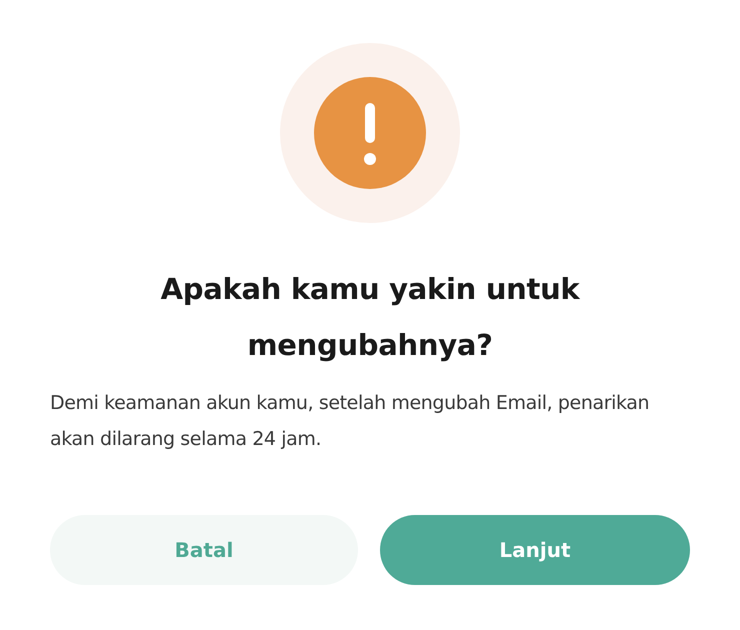 This screenshot has height=630, width=740. What do you see at coordinates (370, 133) in the screenshot?
I see `warning-icon` at bounding box center [370, 133].